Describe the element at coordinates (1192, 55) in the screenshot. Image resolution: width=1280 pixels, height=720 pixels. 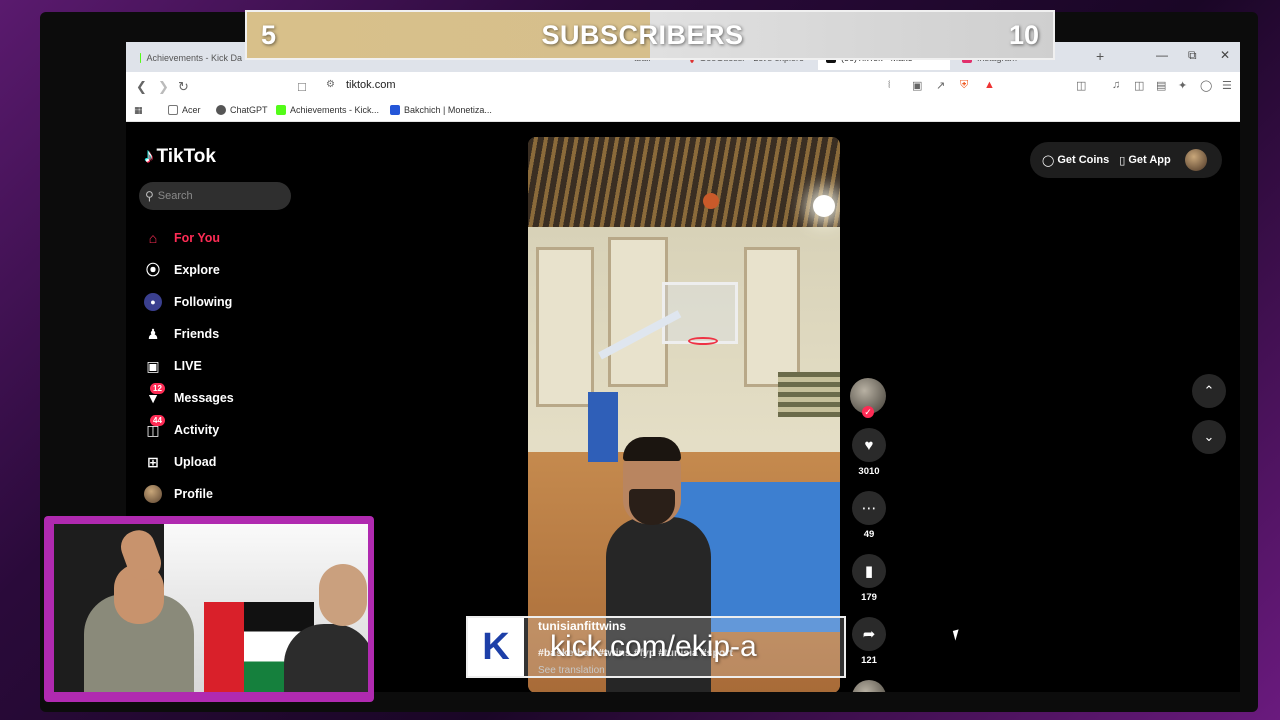
I see `restore-icon: ⧉` at that location.